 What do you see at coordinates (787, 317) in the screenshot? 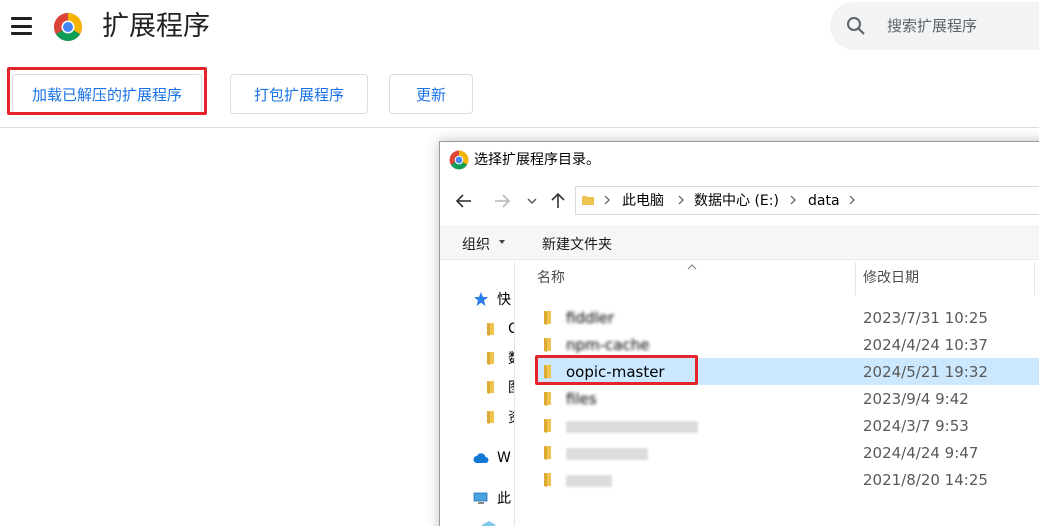
I see `file-row: fiddler 2023/7/31 10:25` at bounding box center [787, 317].